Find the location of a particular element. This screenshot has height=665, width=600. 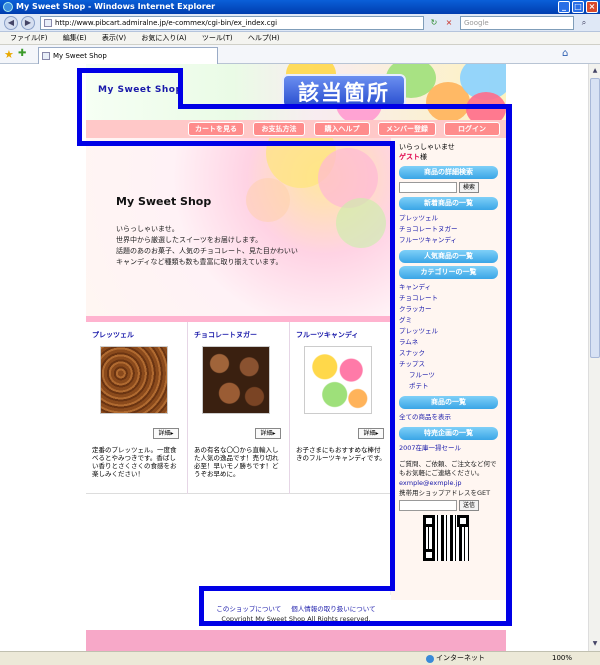

annotation-label: 該当箇所 is located at coordinates (344, 91).